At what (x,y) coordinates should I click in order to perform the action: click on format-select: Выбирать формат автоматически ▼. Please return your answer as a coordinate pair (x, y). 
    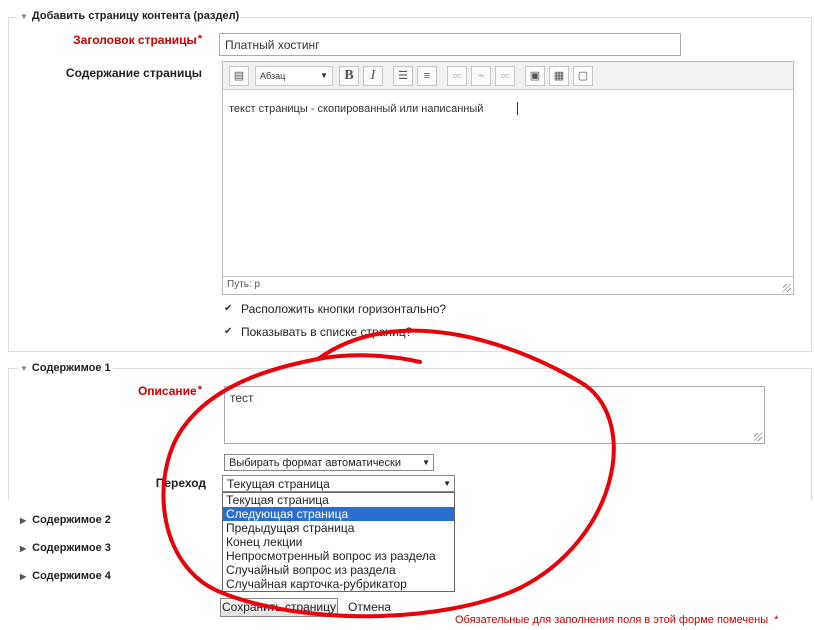
    Looking at the image, I should click on (329, 462).